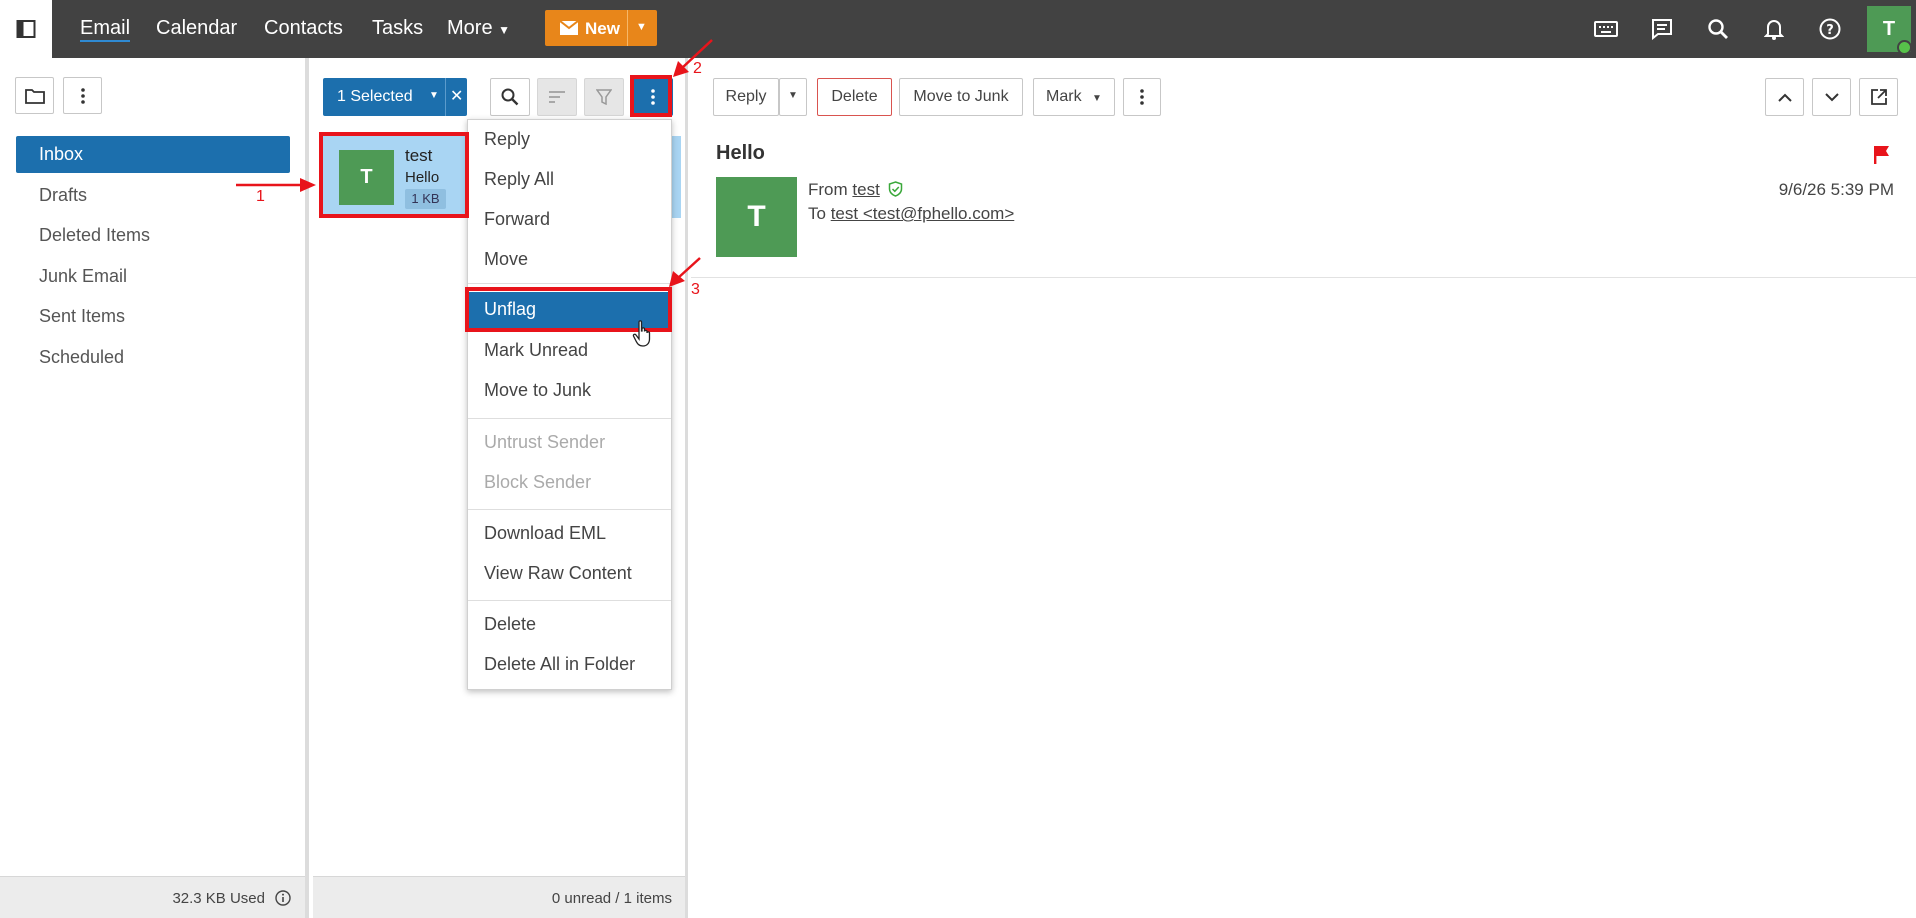 Image resolution: width=1916 pixels, height=918 pixels. I want to click on annotation-number-2: 2, so click(697, 68).